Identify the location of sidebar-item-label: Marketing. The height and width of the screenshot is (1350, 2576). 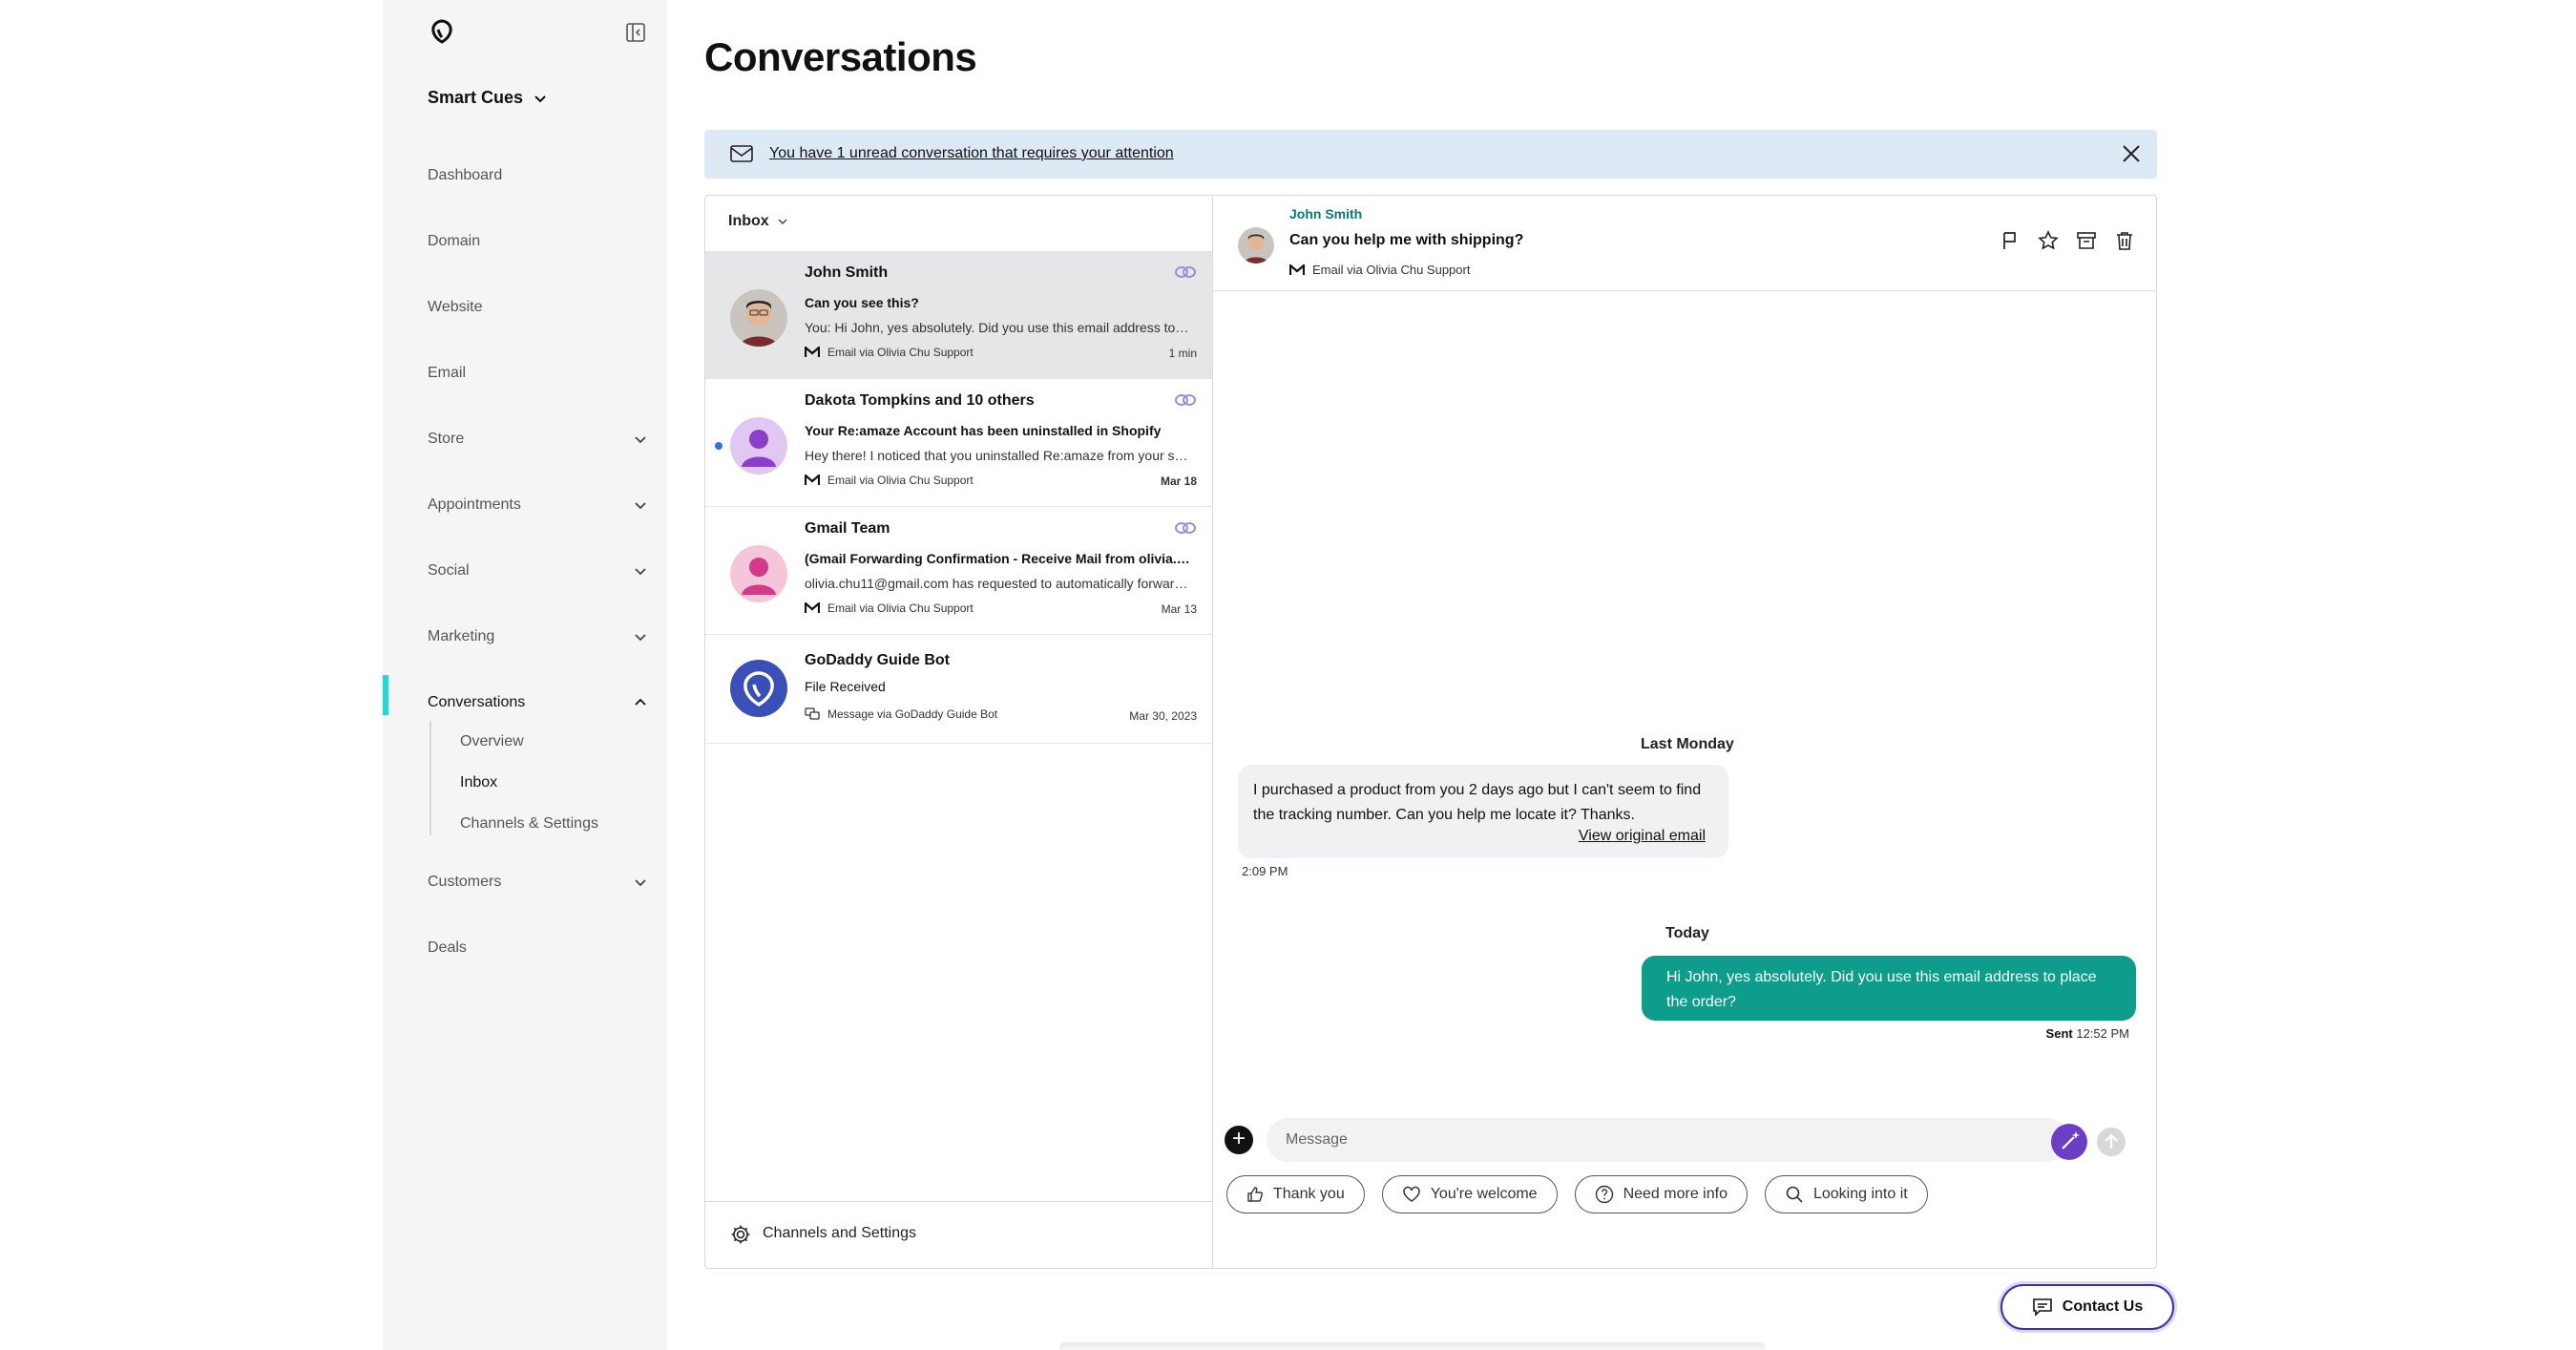
(461, 636).